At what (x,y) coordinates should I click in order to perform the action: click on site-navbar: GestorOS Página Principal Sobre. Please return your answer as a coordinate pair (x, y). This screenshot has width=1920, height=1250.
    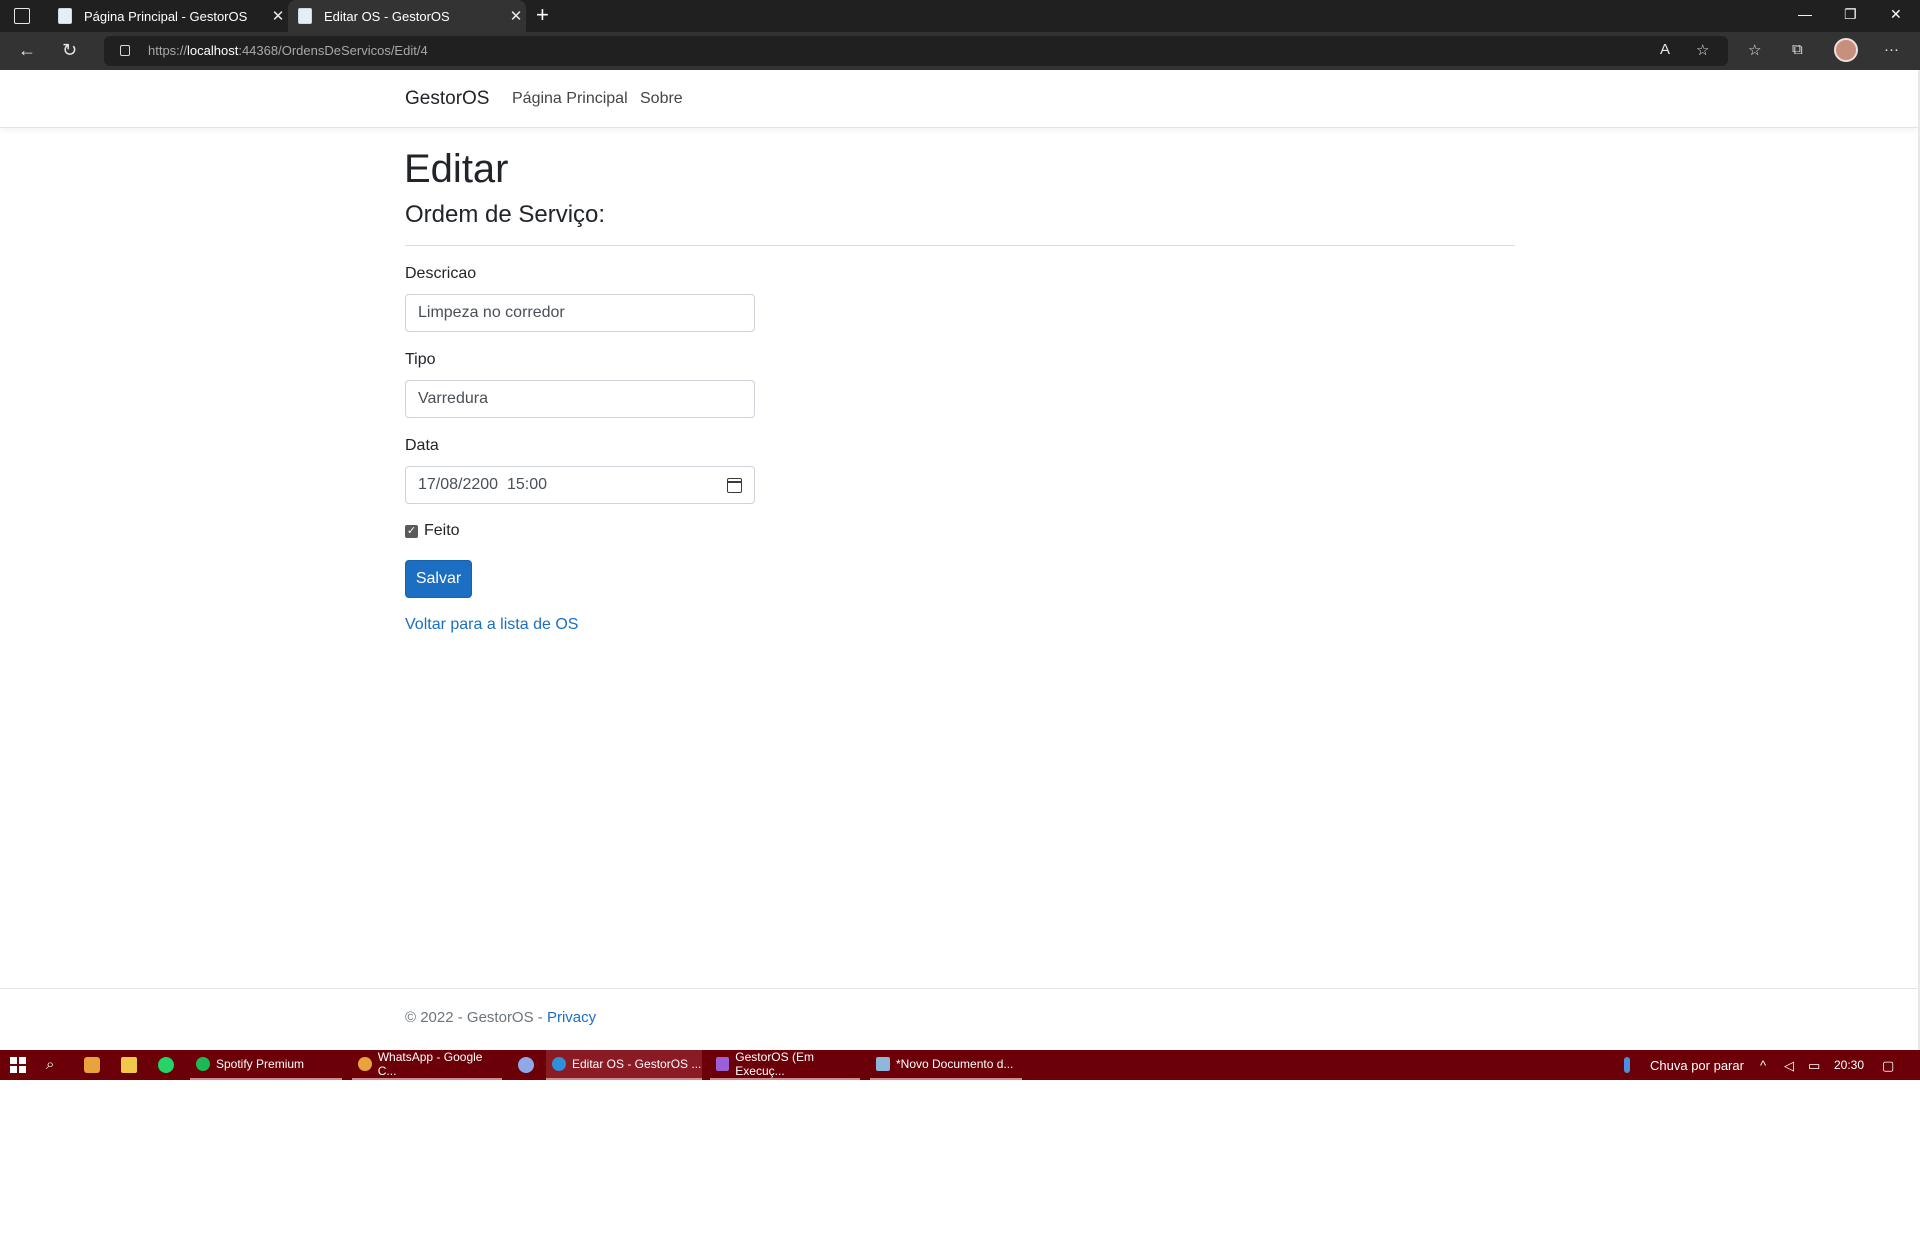
    Looking at the image, I should click on (959, 99).